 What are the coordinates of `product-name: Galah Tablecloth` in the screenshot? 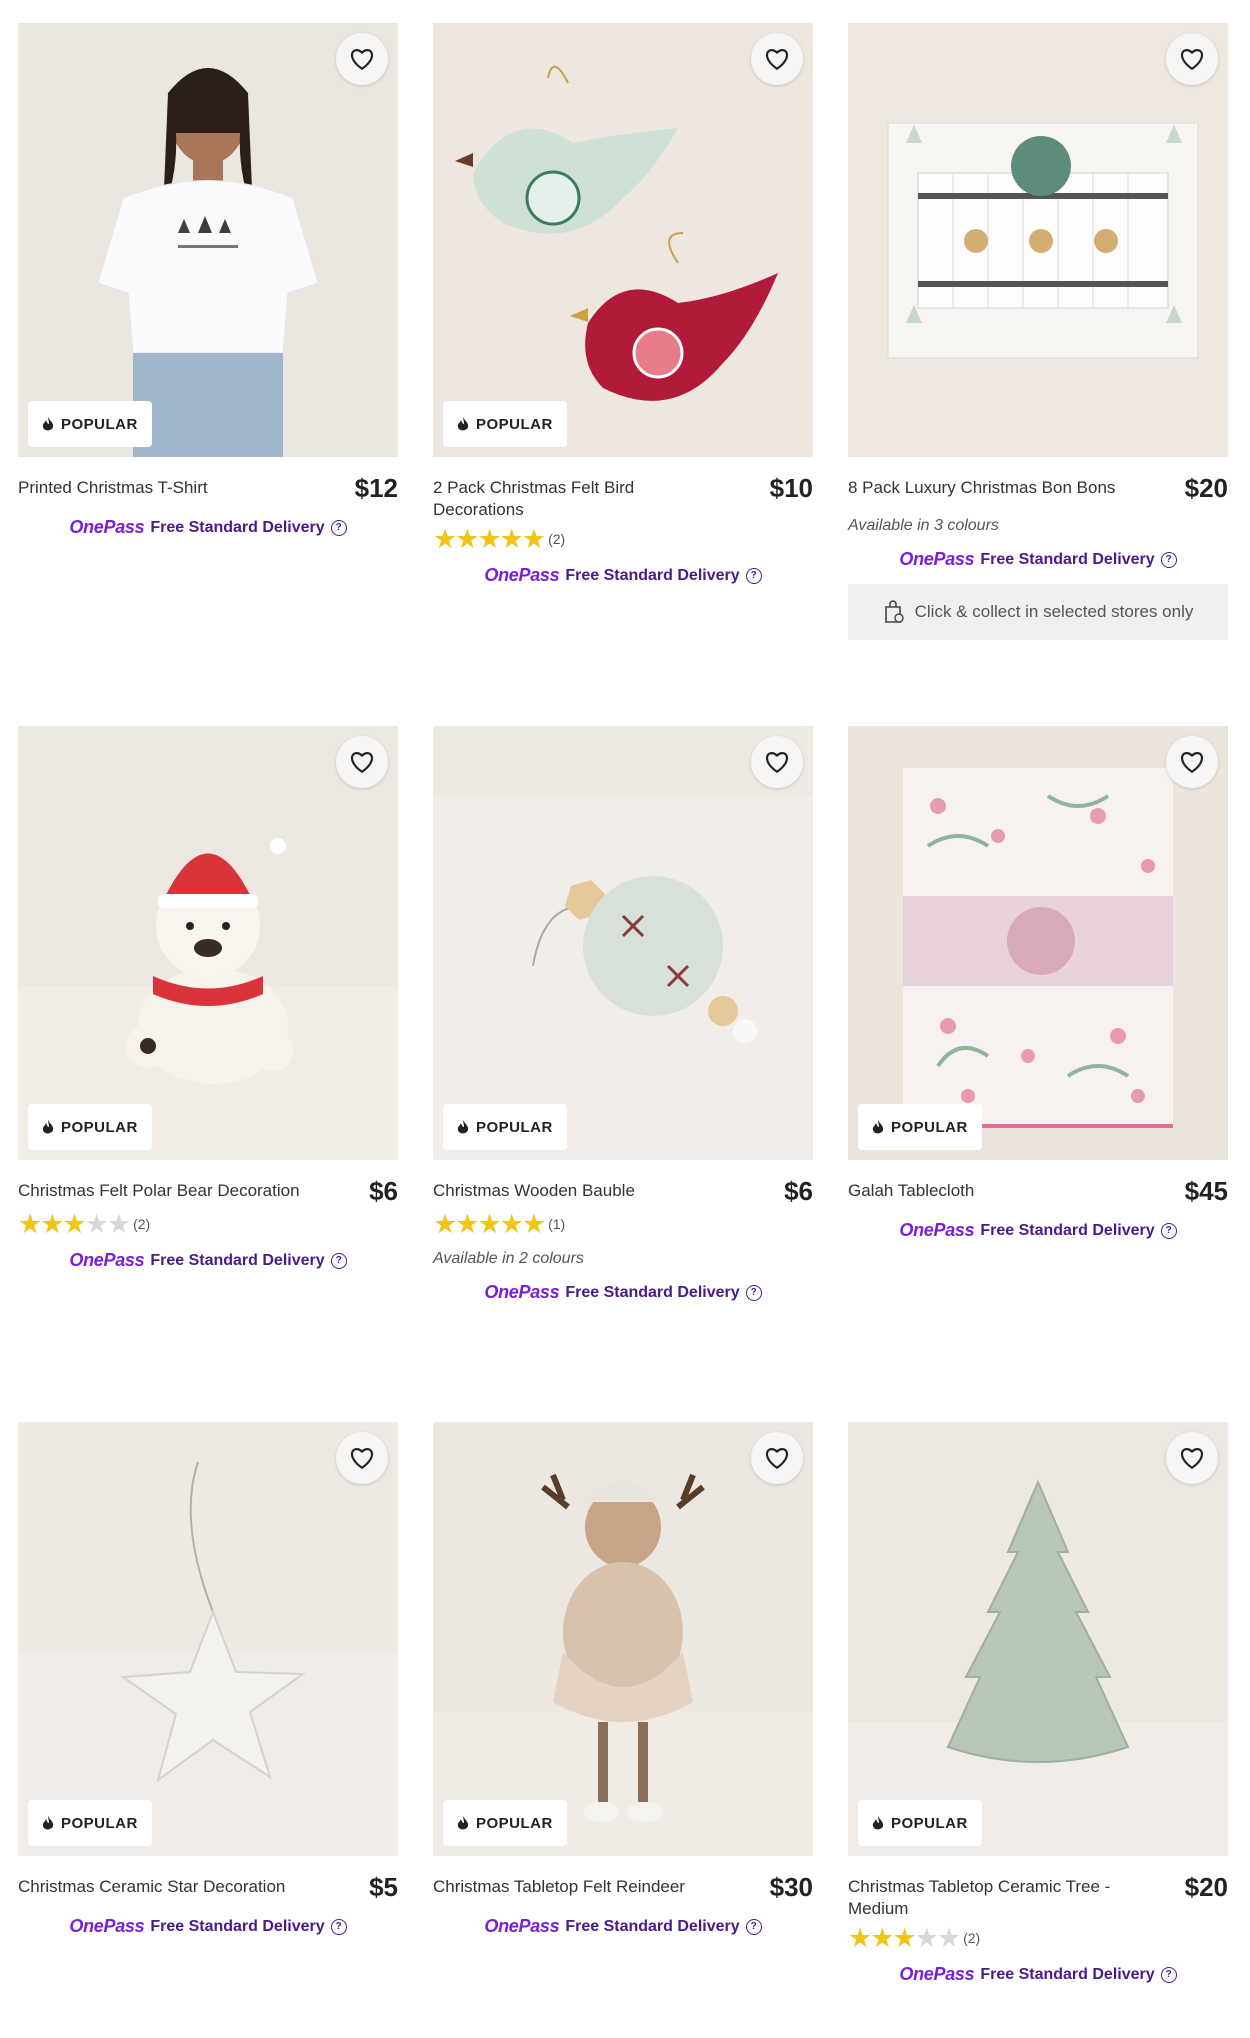 It's located at (911, 1191).